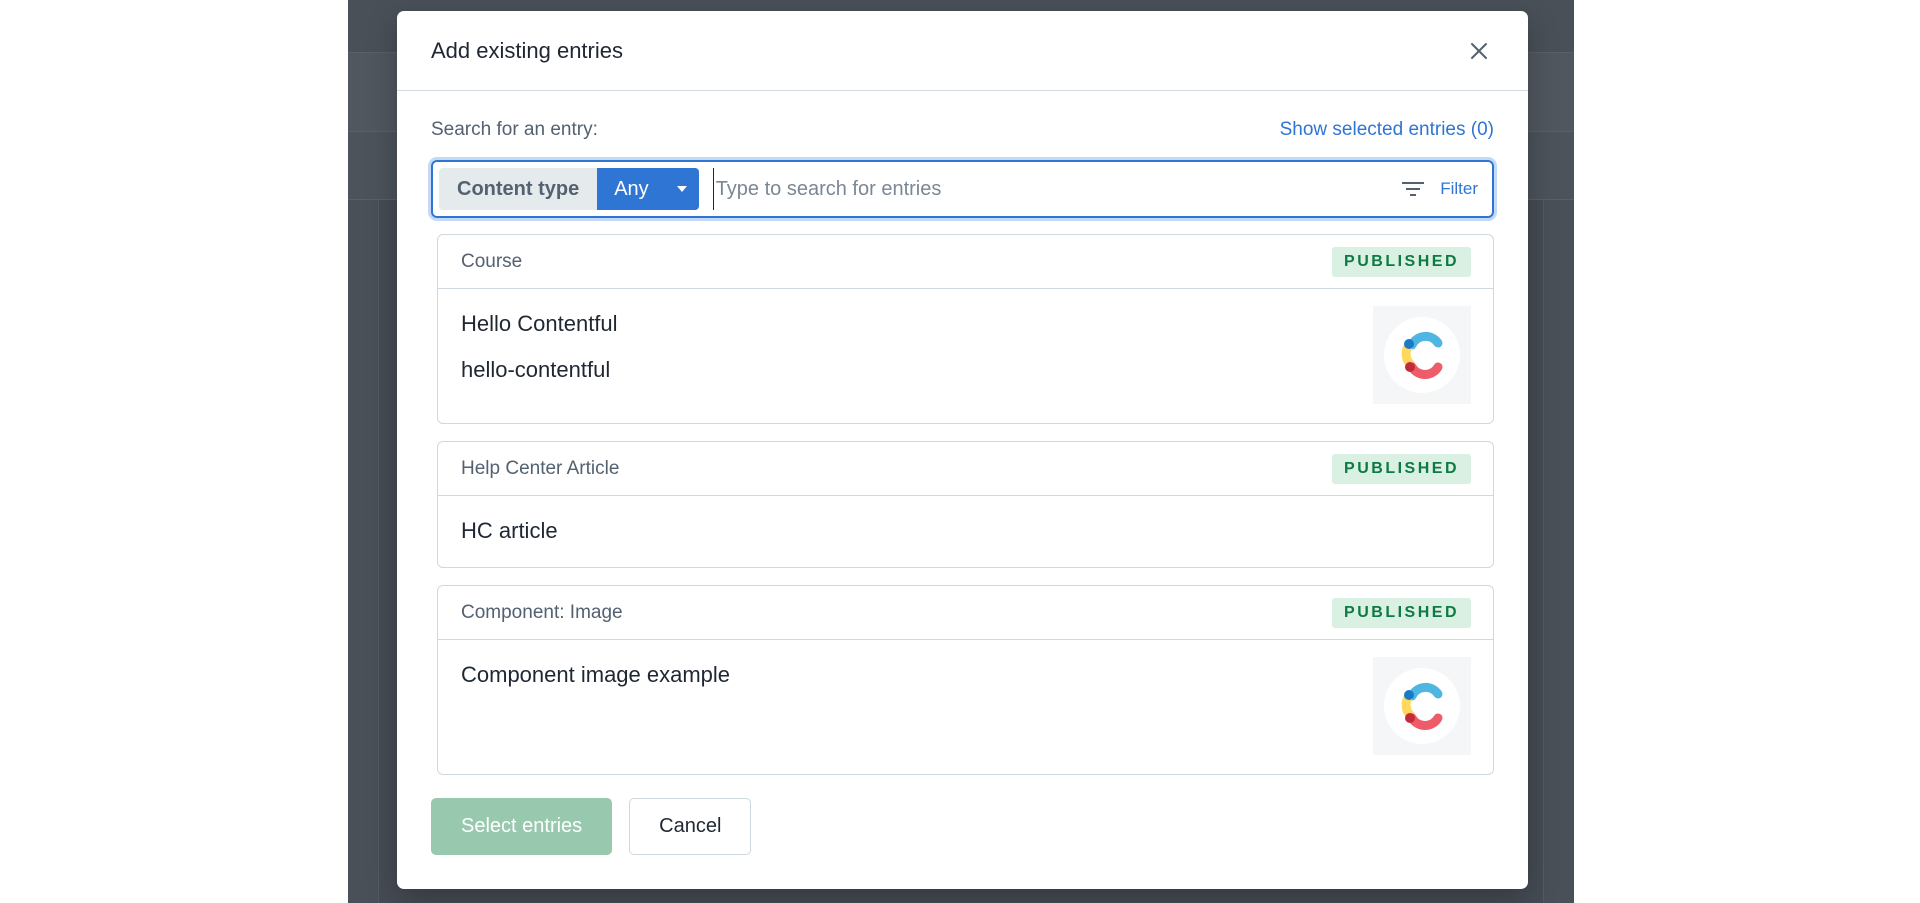 Image resolution: width=1920 pixels, height=903 pixels. What do you see at coordinates (965, 262) in the screenshot?
I see `entry-card-header: Course PUBLISHED` at bounding box center [965, 262].